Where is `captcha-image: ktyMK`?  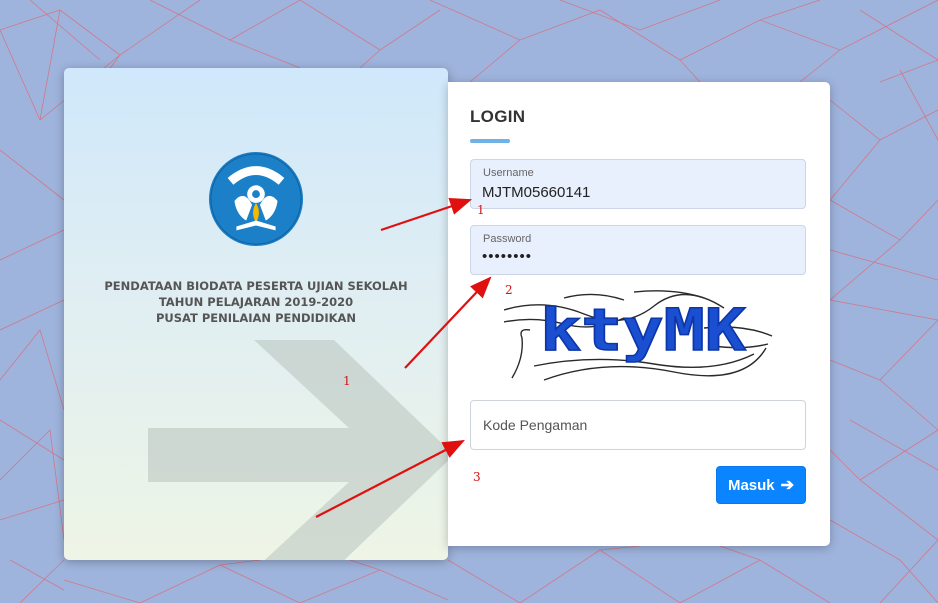
captcha-image: ktyMK is located at coordinates (638, 335).